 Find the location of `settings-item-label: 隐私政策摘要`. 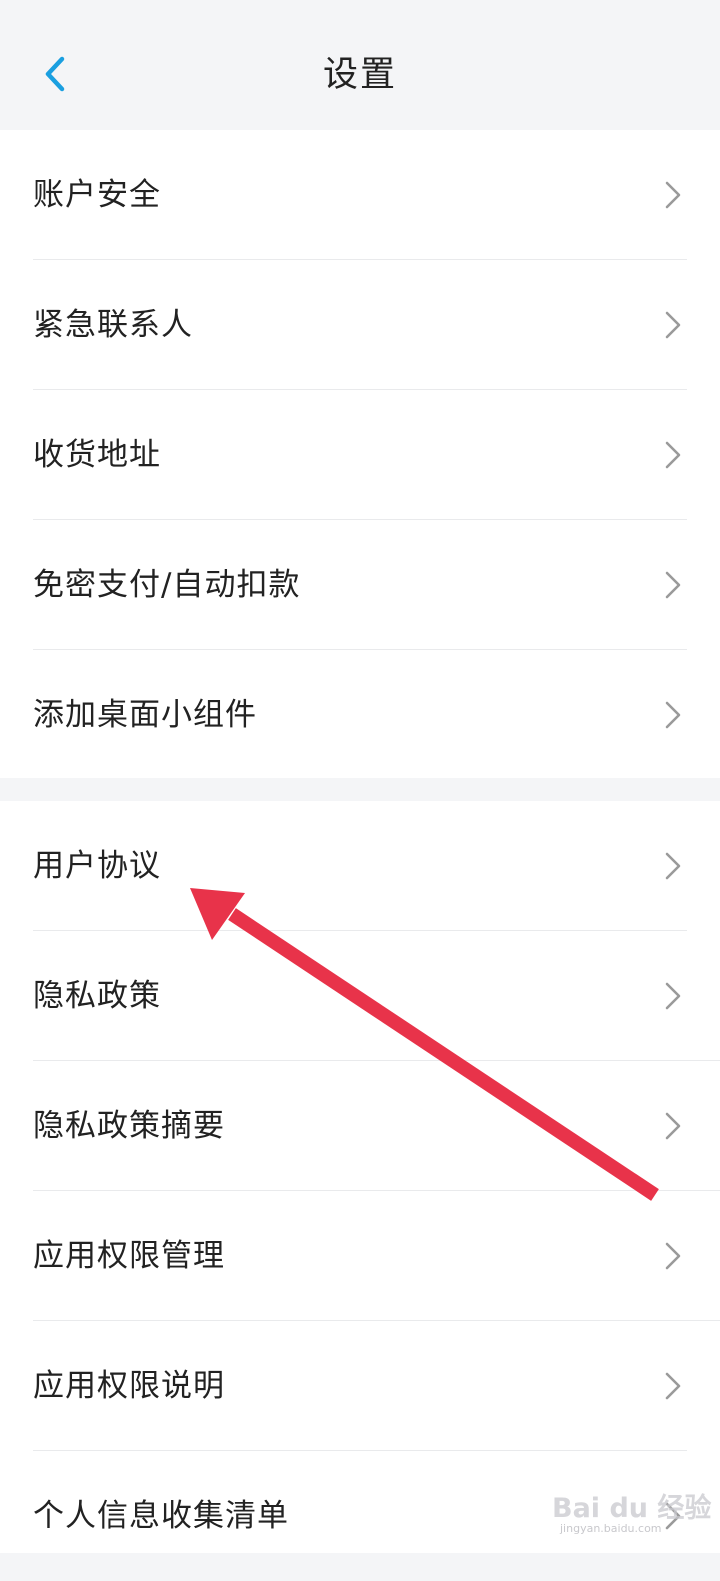

settings-item-label: 隐私政策摘要 is located at coordinates (129, 1126).